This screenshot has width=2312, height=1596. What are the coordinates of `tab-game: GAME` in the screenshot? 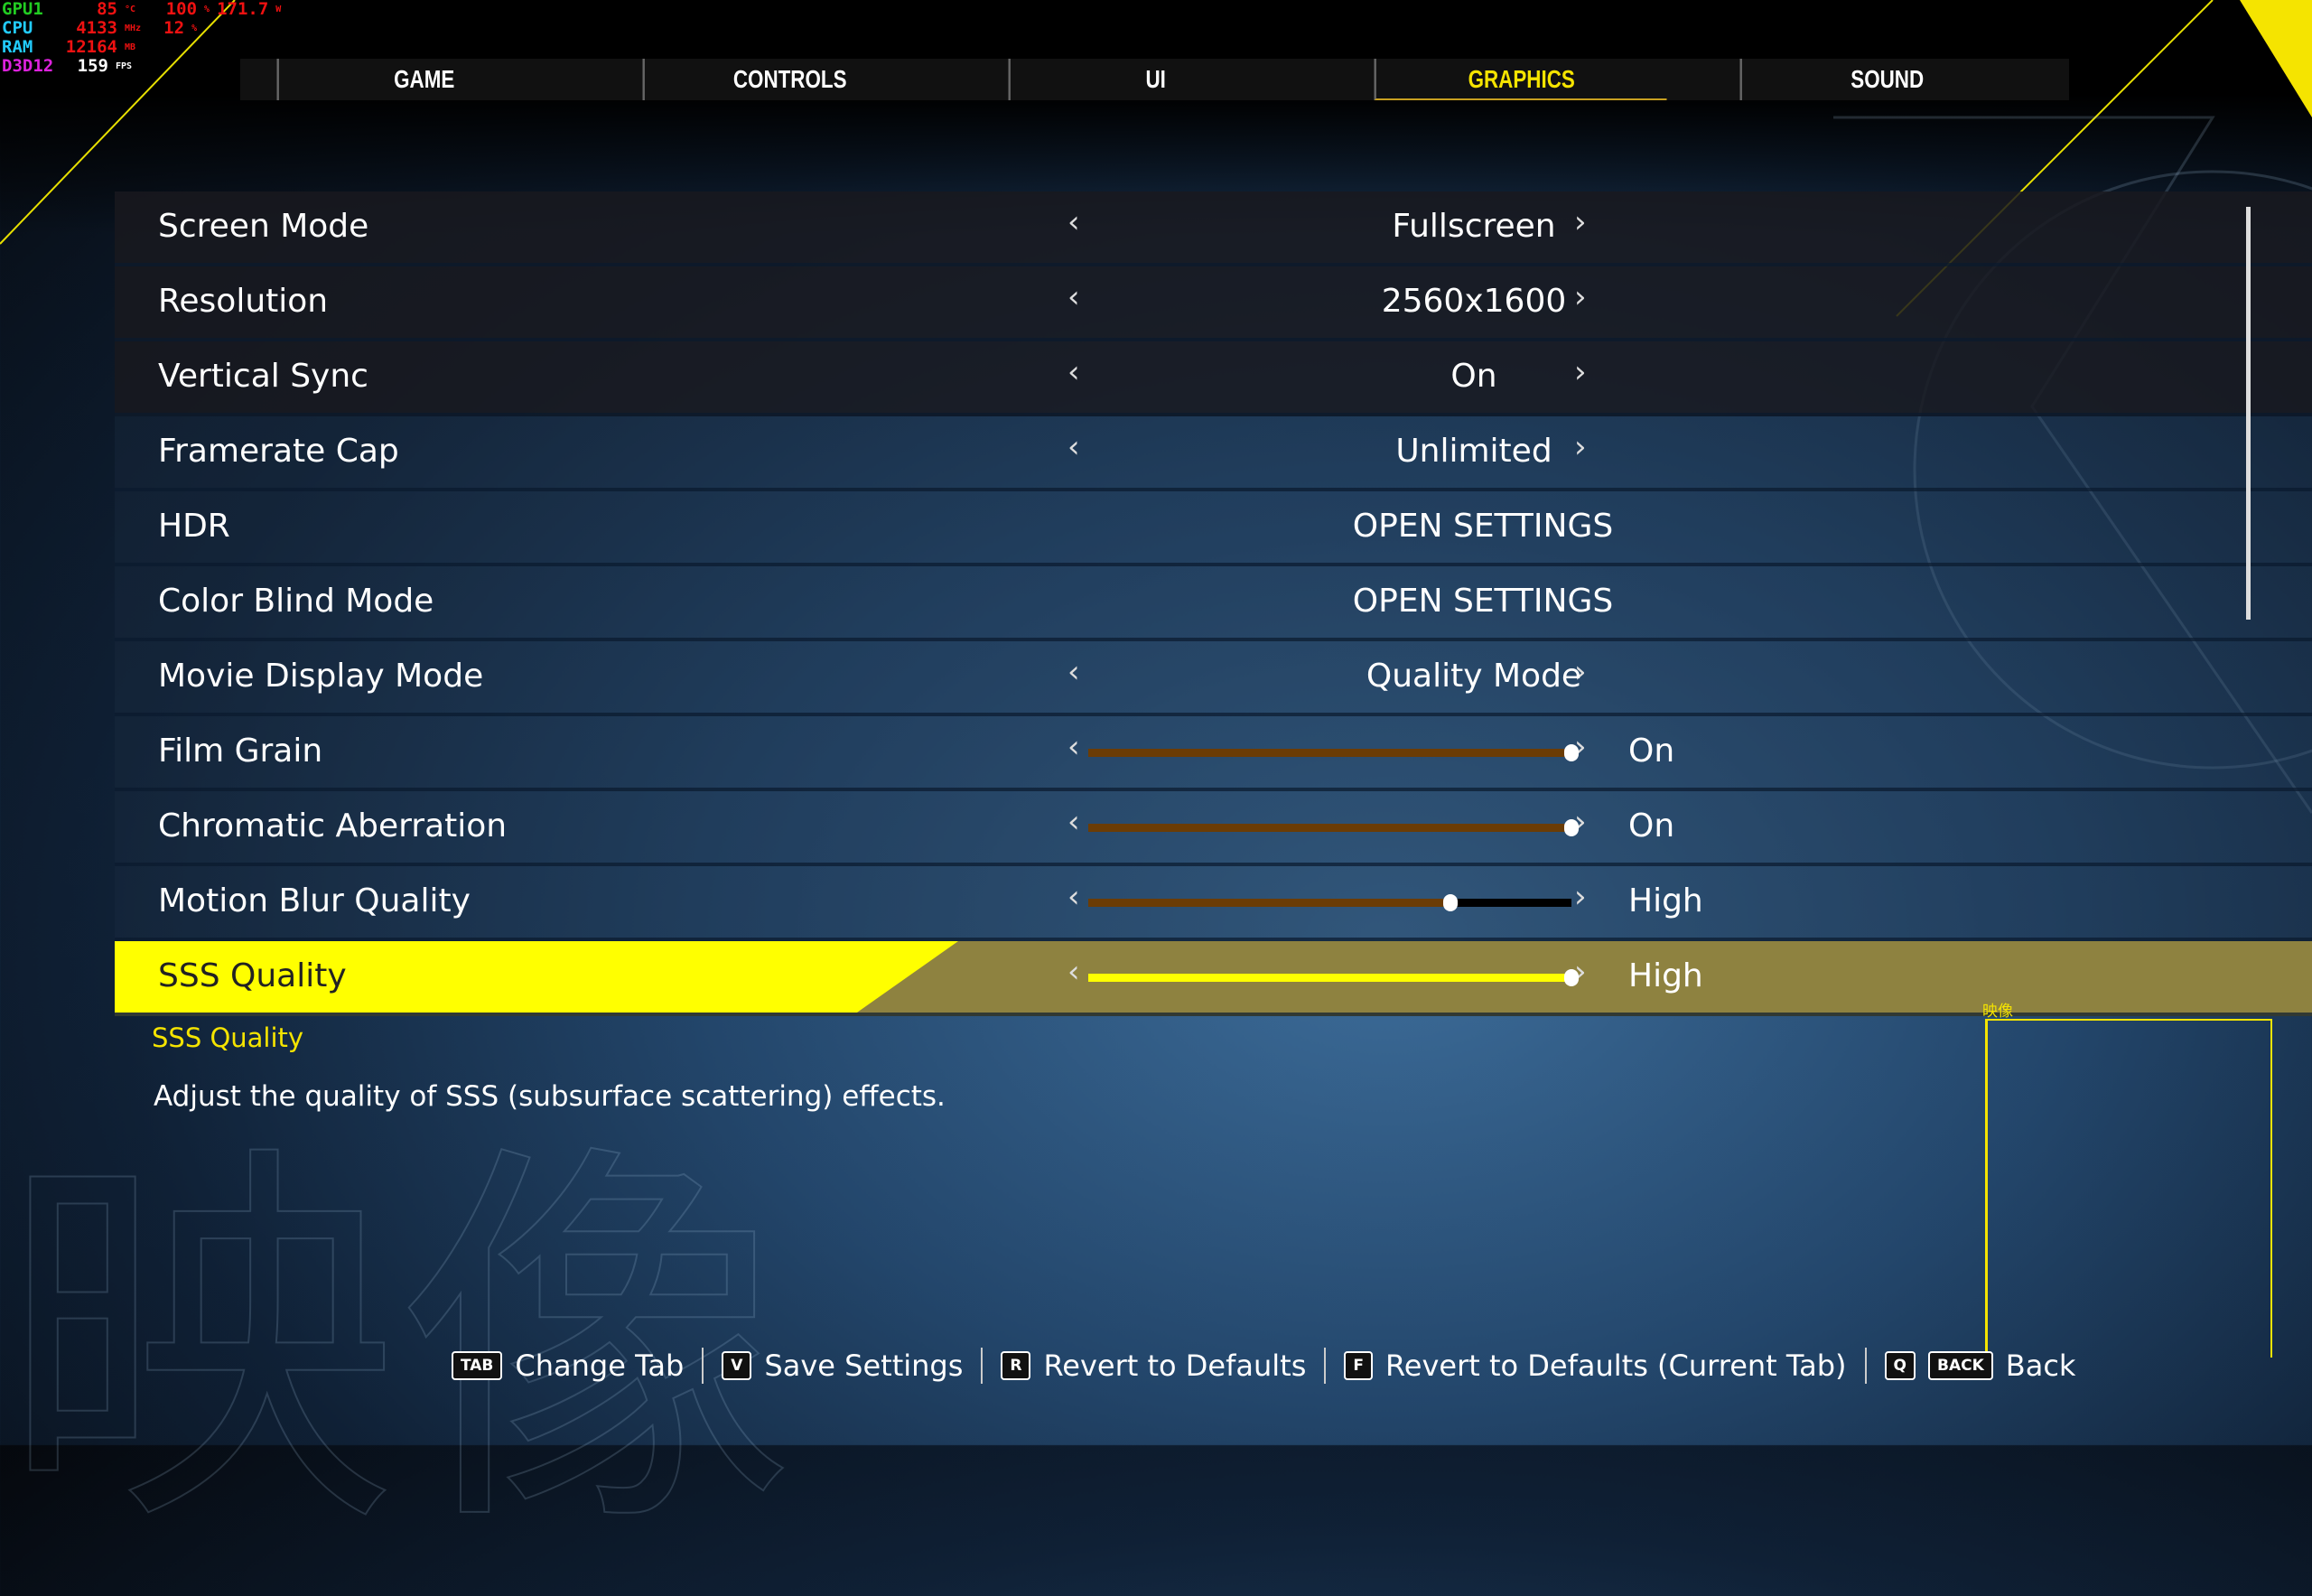 It's located at (423, 79).